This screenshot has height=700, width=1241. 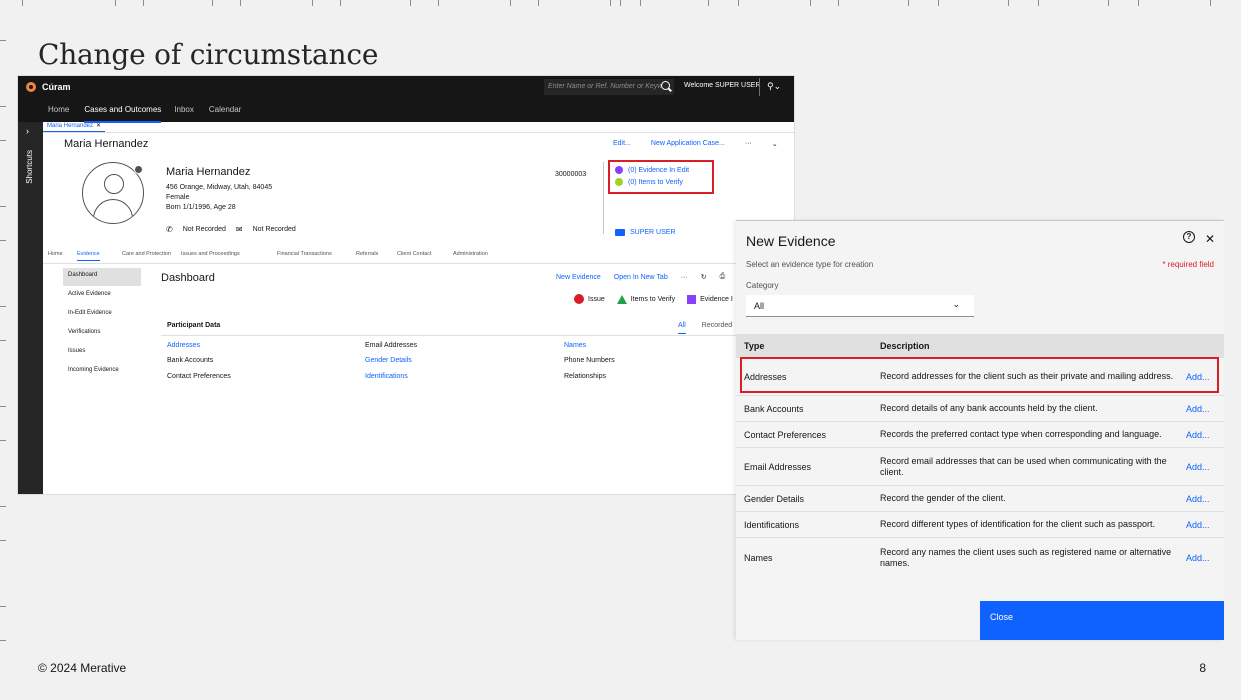 I want to click on phone-value: Not Recorded, so click(x=204, y=229).